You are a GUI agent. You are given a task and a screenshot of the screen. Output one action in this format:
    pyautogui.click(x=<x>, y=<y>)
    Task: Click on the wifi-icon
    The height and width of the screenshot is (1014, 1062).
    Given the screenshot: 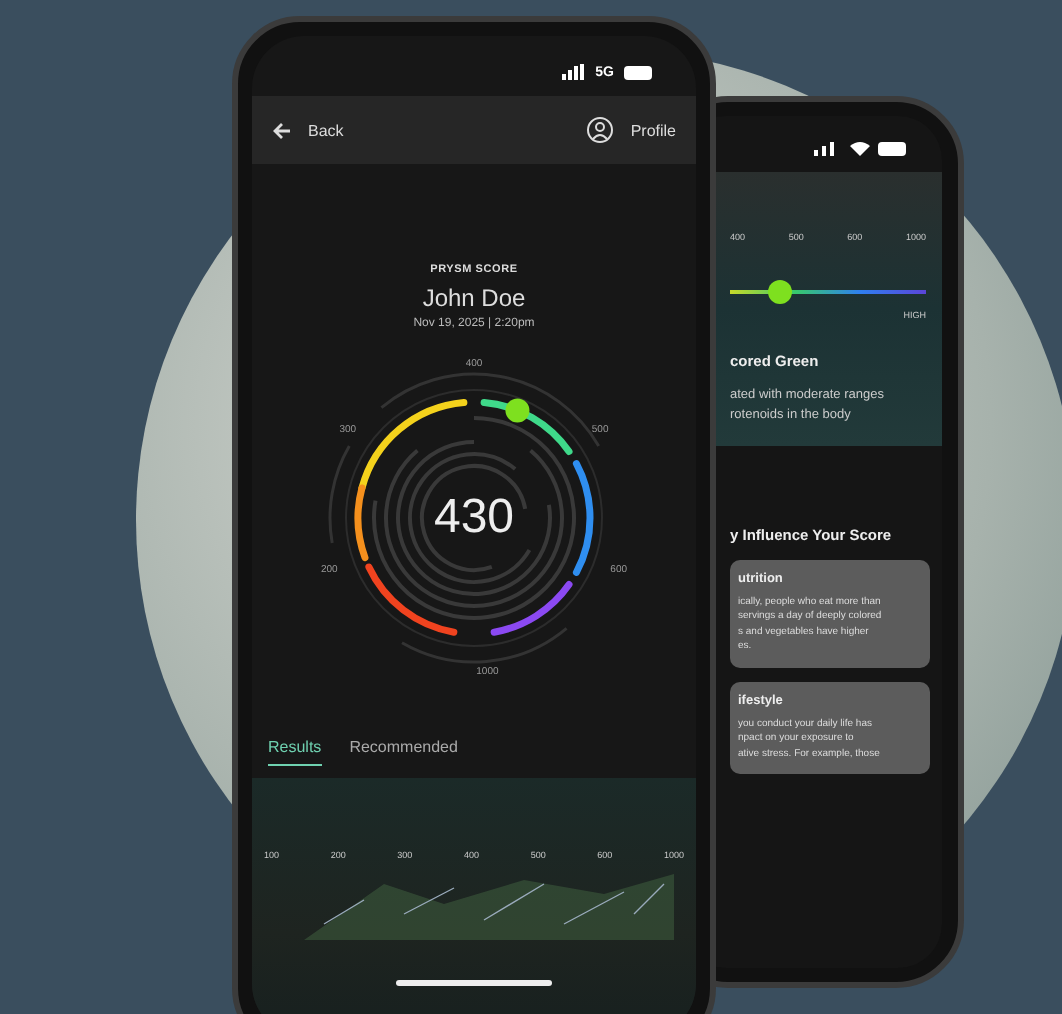 What is the action you would take?
    pyautogui.click(x=860, y=148)
    